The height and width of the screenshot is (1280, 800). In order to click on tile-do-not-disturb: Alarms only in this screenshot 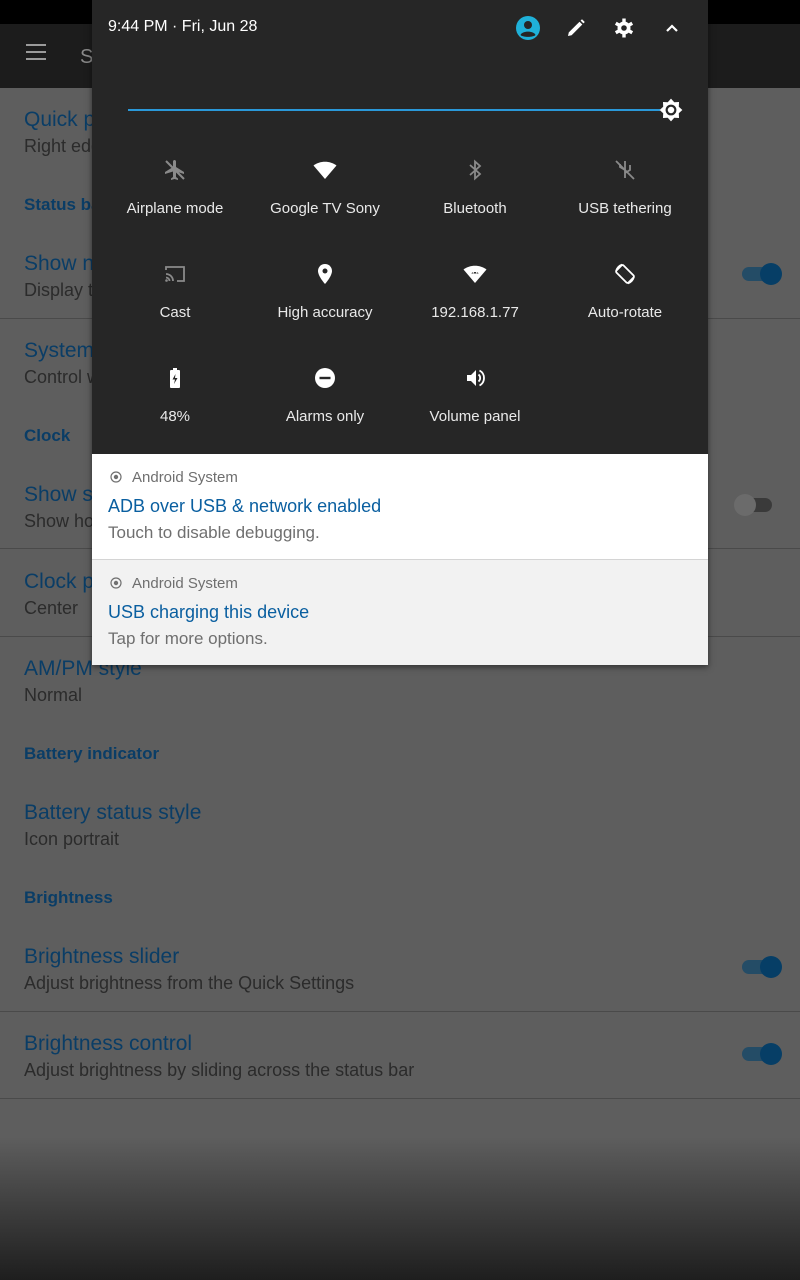, I will do `click(325, 411)`.